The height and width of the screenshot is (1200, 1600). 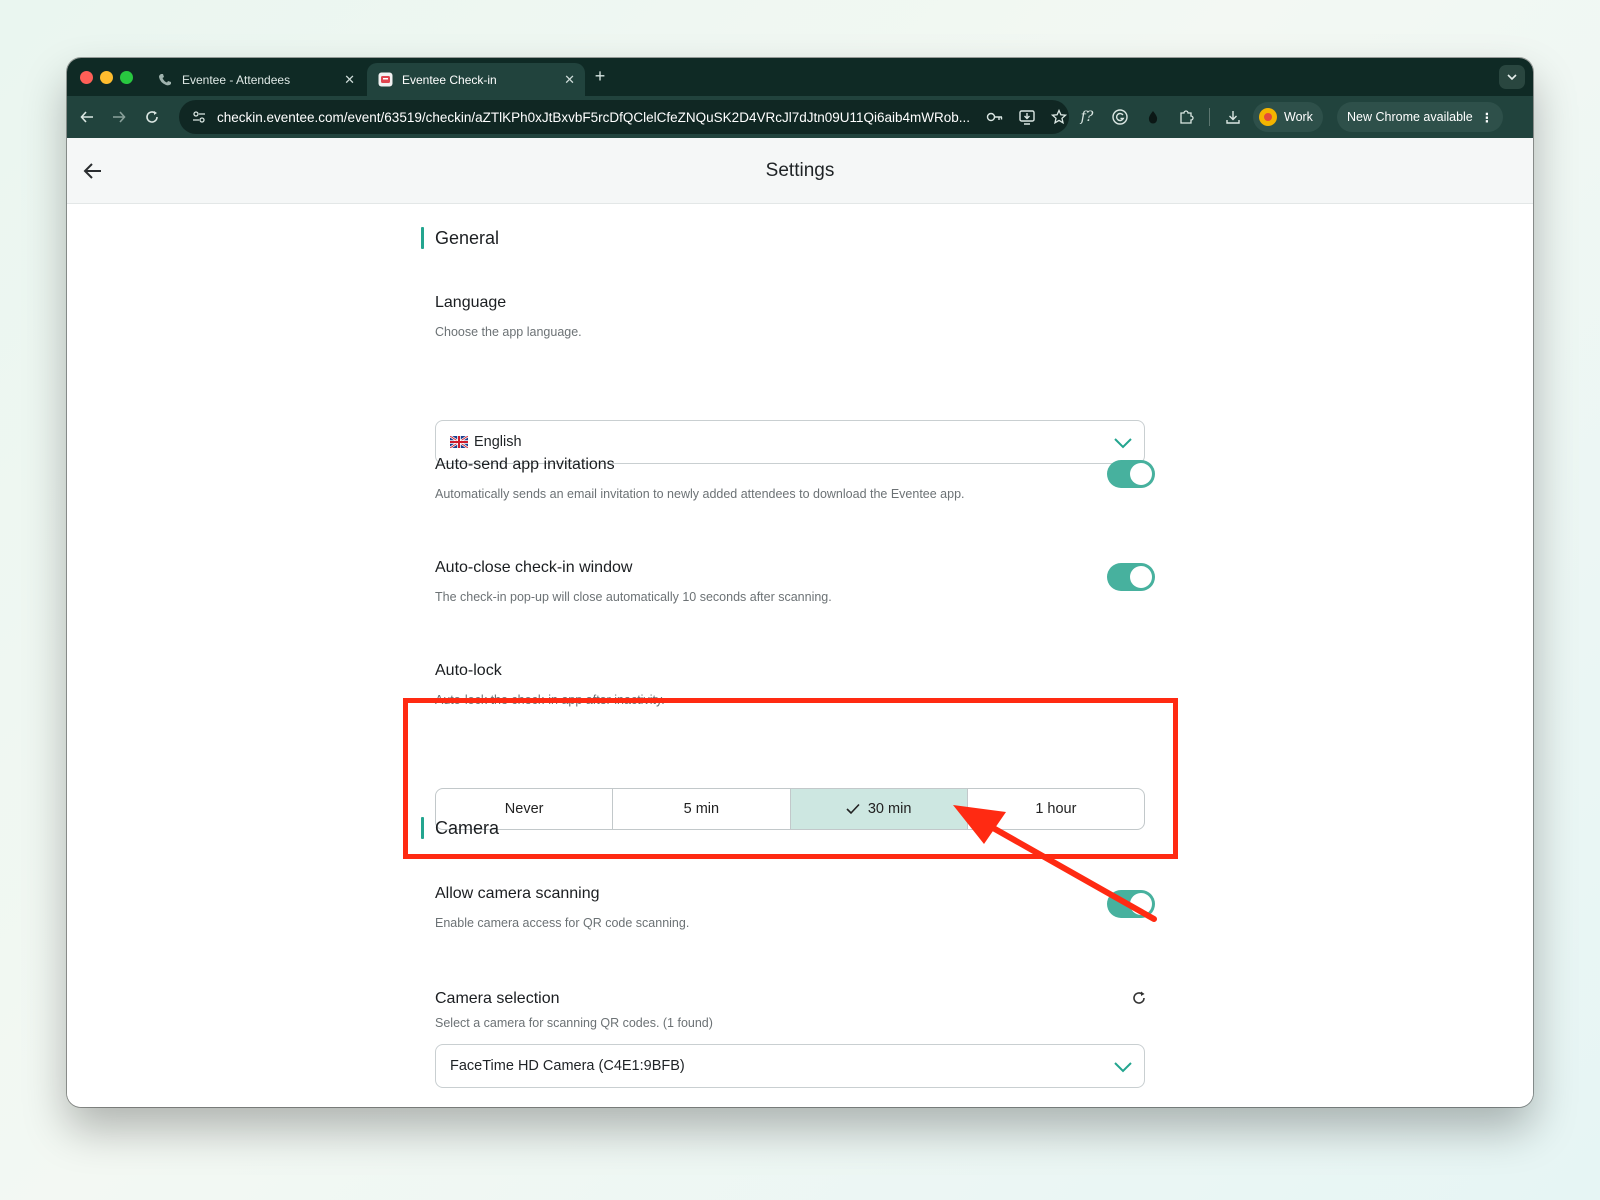 What do you see at coordinates (1298, 117) in the screenshot?
I see `profile-label: Work` at bounding box center [1298, 117].